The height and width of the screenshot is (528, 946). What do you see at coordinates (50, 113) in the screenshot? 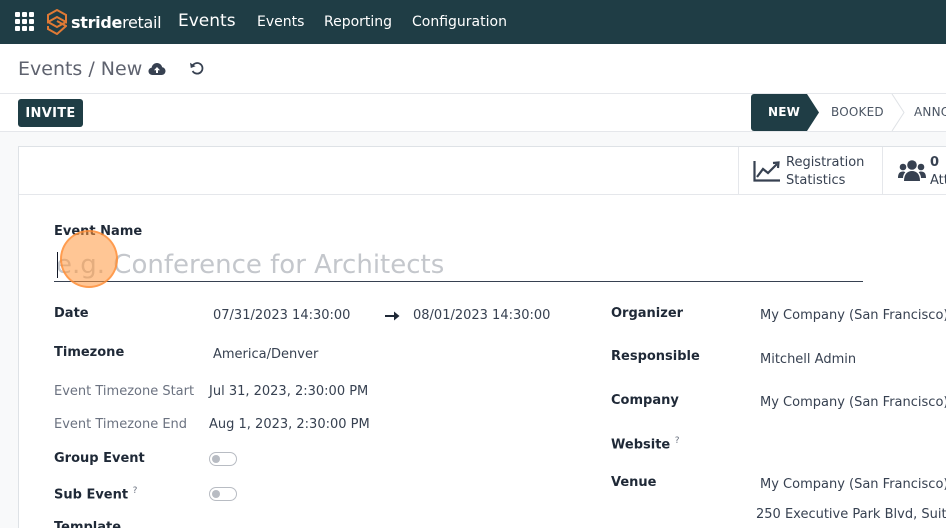
I see `invite-button: INVITE` at bounding box center [50, 113].